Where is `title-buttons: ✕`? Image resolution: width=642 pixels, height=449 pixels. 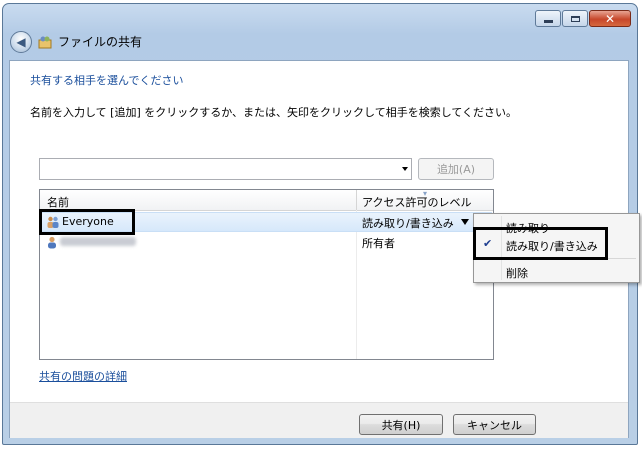 title-buttons: ✕ is located at coordinates (583, 18).